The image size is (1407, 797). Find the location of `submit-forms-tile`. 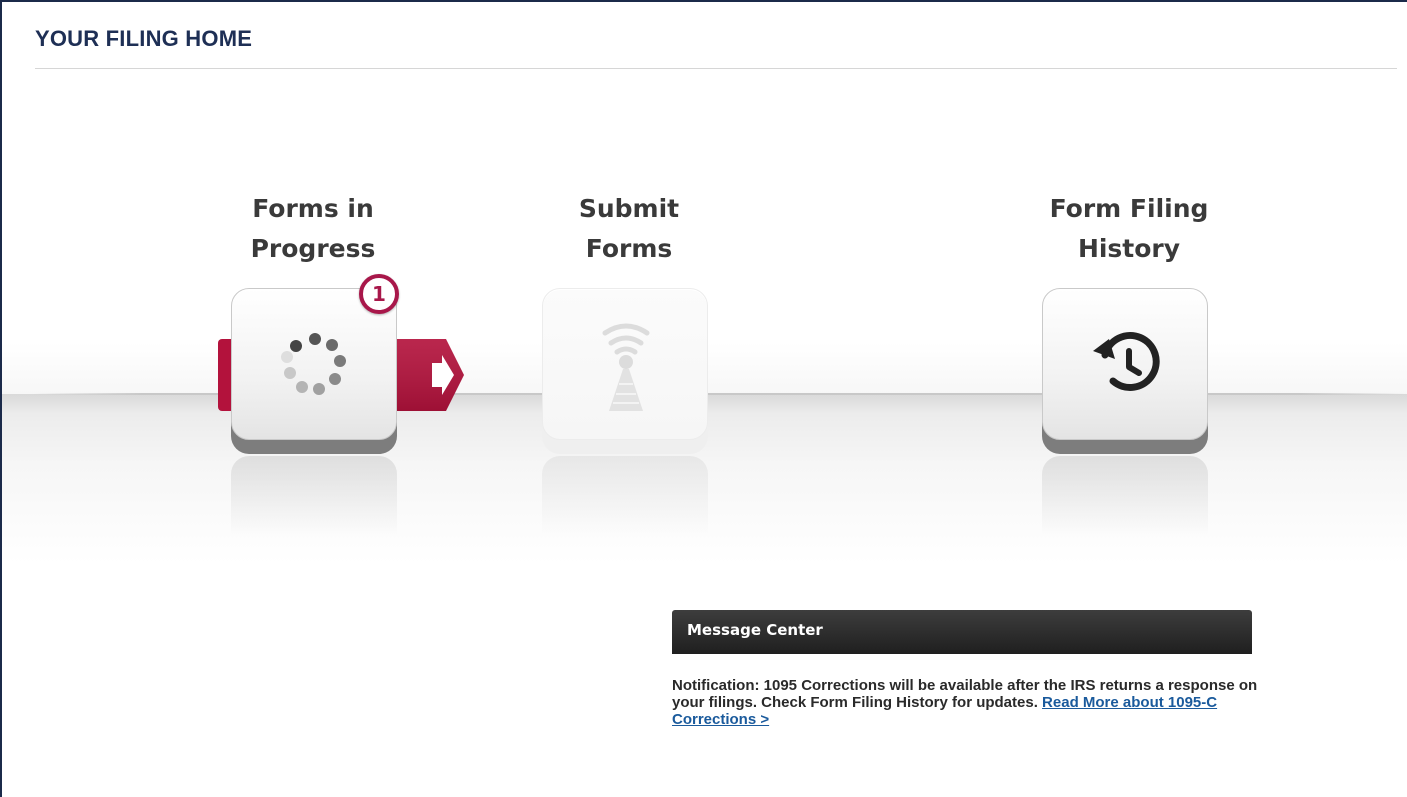

submit-forms-tile is located at coordinates (625, 371).